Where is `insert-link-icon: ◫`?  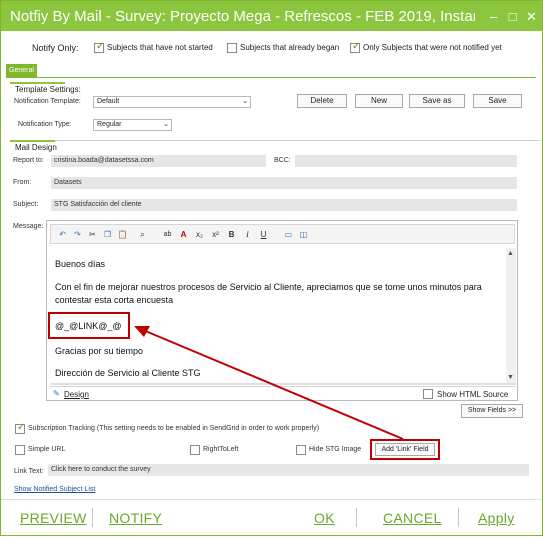 insert-link-icon: ◫ is located at coordinates (303, 234).